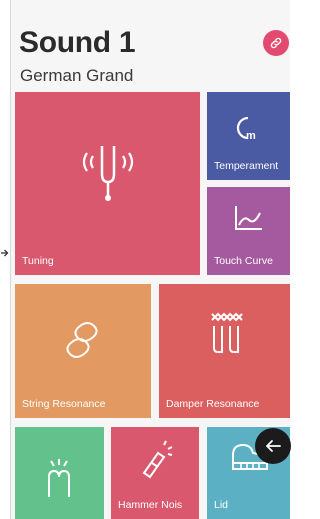 The width and height of the screenshot is (320, 519). What do you see at coordinates (77, 42) in the screenshot?
I see `page-title: Sound 1` at bounding box center [77, 42].